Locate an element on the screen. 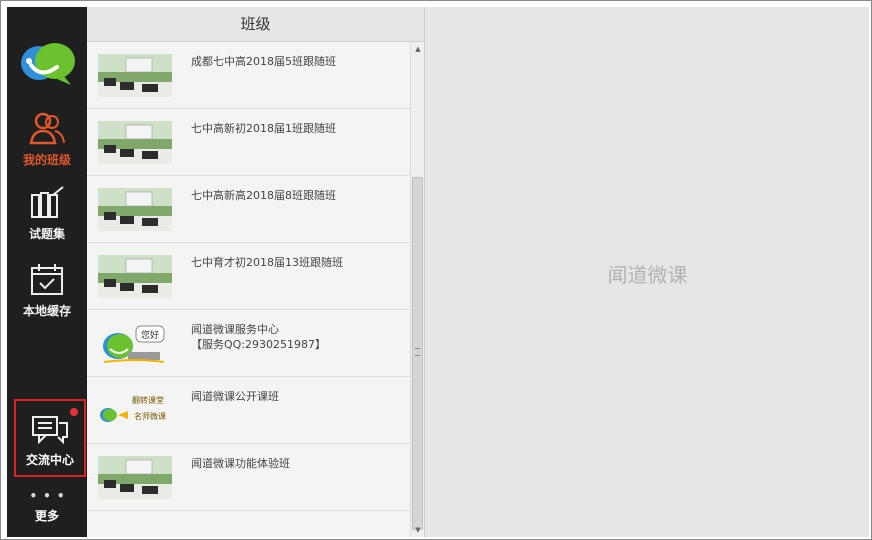  open-class-thumbnail: 翻转课堂 名师微课 is located at coordinates (135, 410).